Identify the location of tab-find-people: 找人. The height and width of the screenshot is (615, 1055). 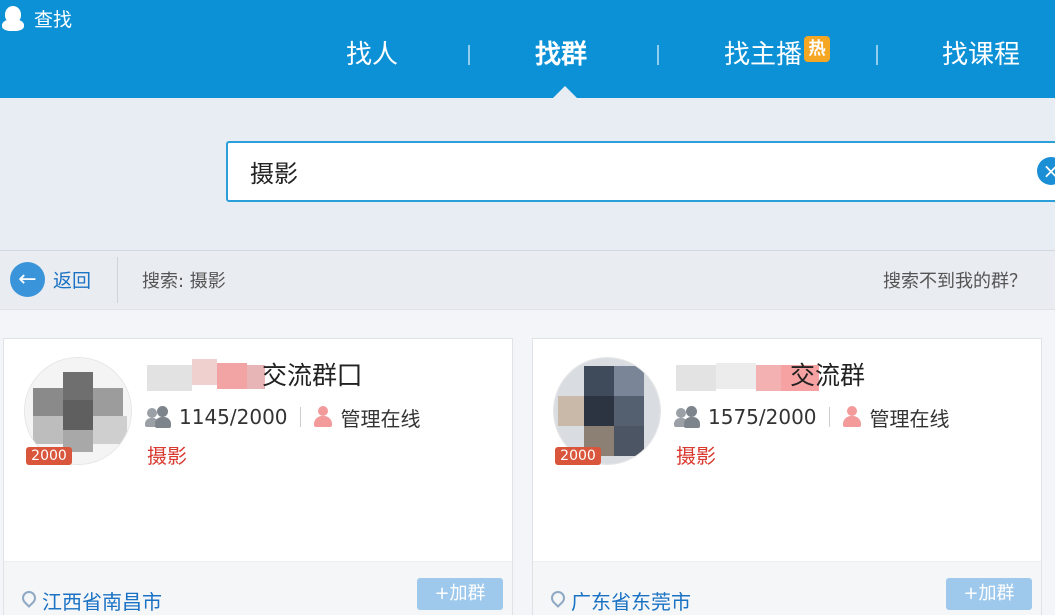
(372, 55).